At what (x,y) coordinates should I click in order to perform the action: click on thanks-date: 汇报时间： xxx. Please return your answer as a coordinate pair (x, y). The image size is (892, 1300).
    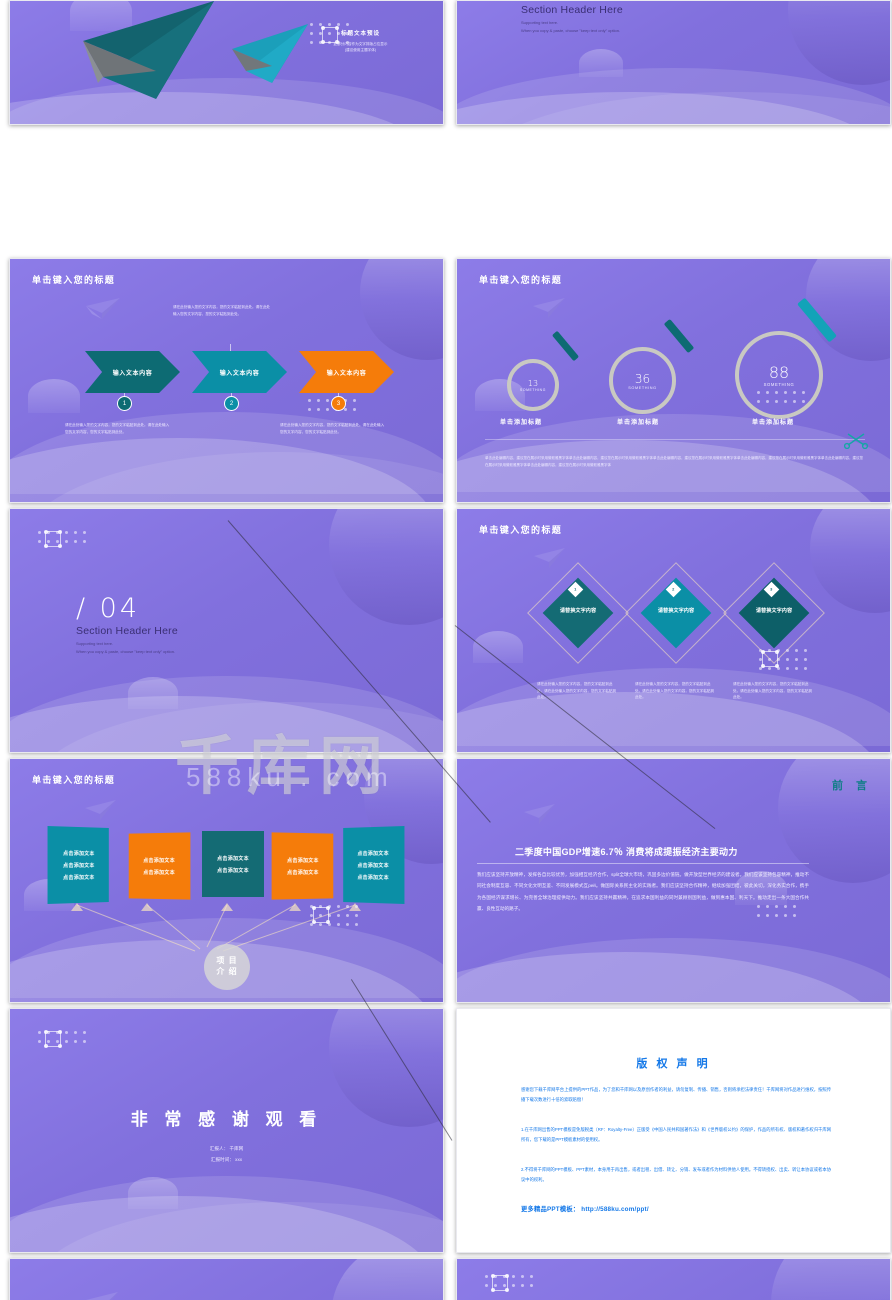
    Looking at the image, I should click on (226, 1159).